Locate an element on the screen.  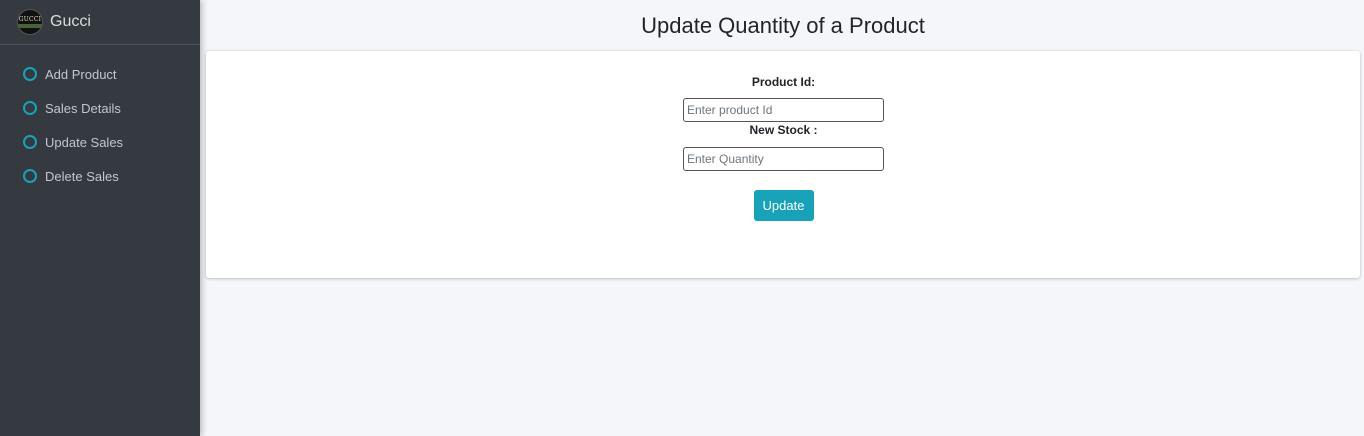
sidebar-item-delete-sales: Delete Sales is located at coordinates (100, 176).